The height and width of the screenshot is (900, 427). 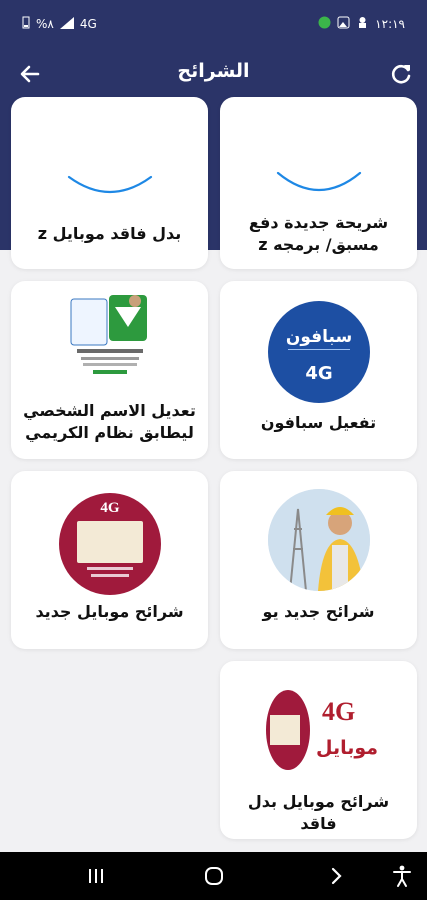 I want to click on notification-icon, so click(x=362, y=24).